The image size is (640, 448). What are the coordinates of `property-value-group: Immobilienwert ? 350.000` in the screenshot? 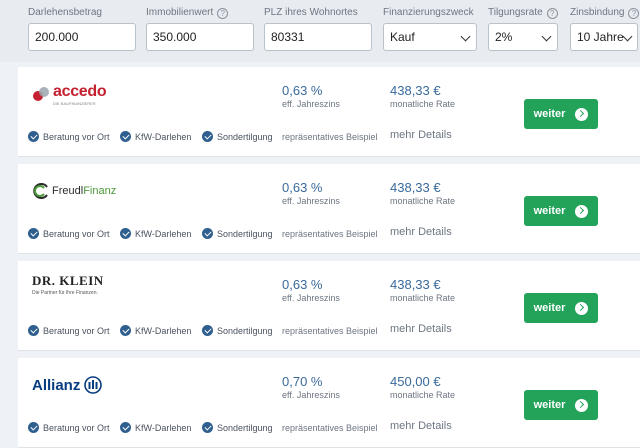 It's located at (200, 28).